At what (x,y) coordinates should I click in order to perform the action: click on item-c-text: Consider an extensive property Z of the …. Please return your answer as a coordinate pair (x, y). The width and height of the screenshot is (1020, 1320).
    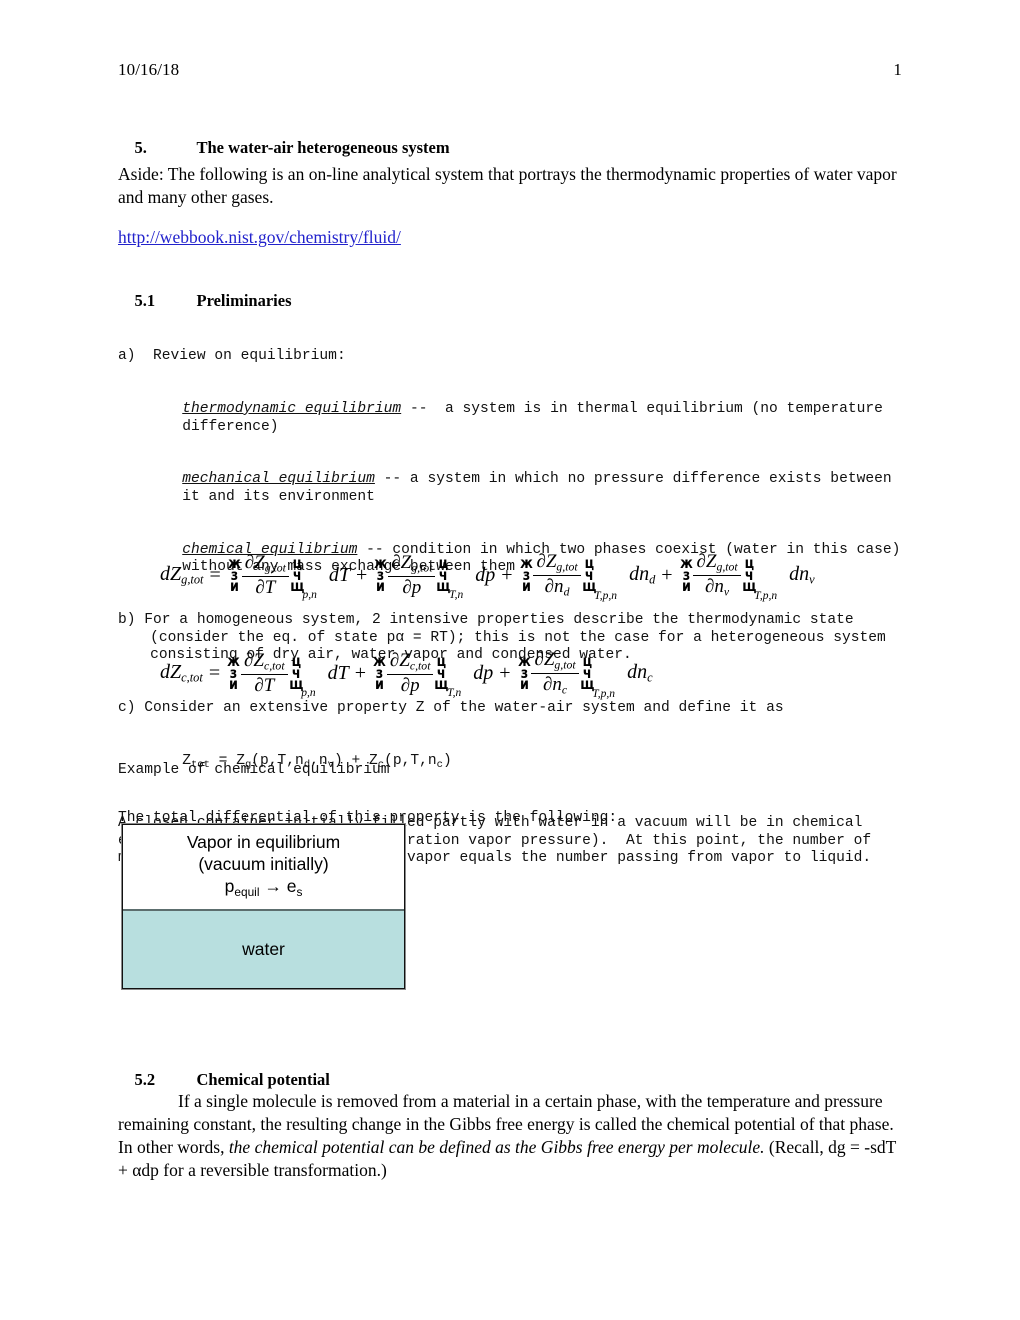
    Looking at the image, I should click on (464, 708).